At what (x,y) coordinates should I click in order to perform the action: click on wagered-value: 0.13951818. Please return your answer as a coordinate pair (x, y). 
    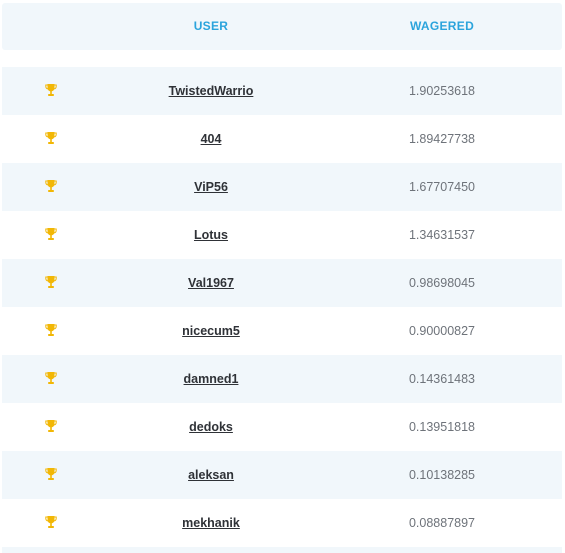
    Looking at the image, I should click on (442, 427).